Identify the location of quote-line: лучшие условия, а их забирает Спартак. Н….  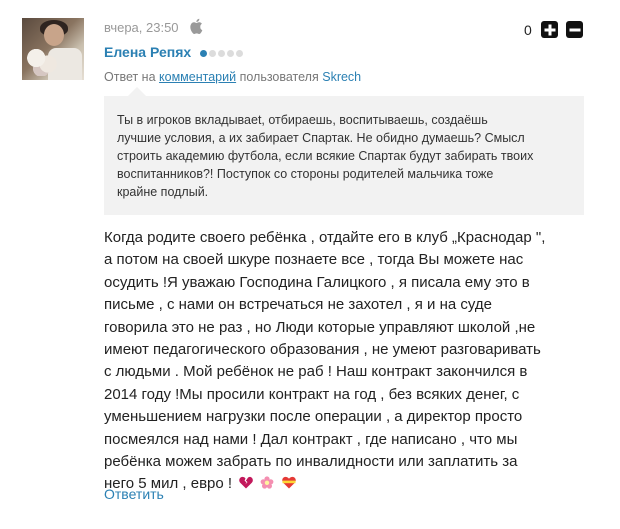
(321, 138).